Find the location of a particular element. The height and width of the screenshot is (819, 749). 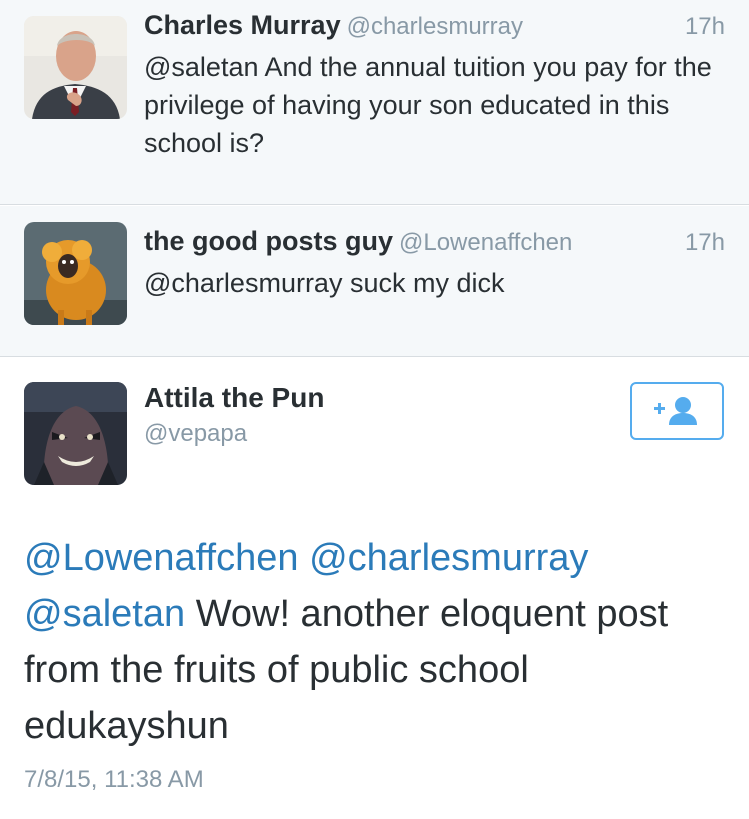

tweet-header: Charles Murray @charlesmurray 17h is located at coordinates (434, 28).